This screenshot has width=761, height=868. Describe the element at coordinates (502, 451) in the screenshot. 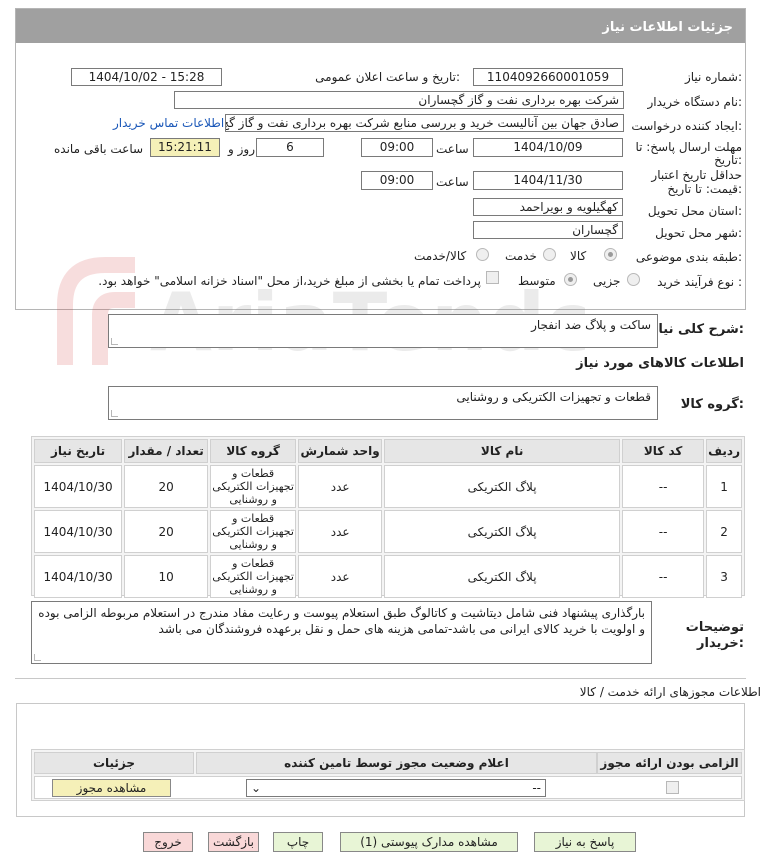

I see `col-name: نام کالا` at that location.